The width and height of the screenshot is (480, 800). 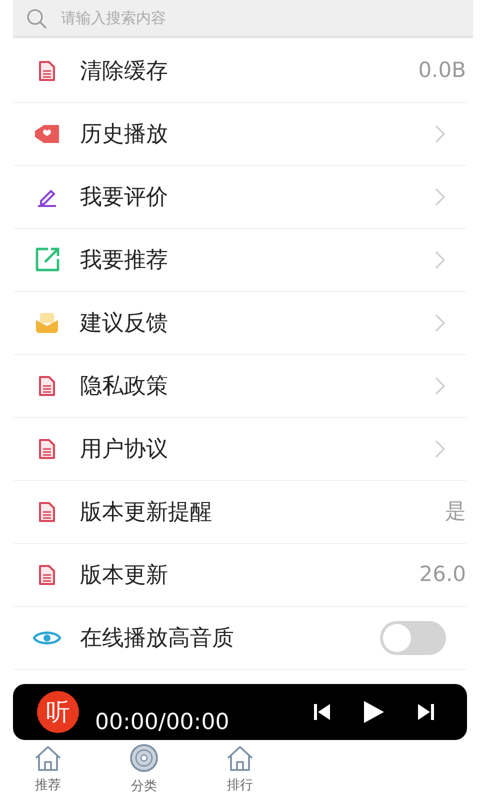 I want to click on settings-row: 历史播放, so click(x=240, y=134).